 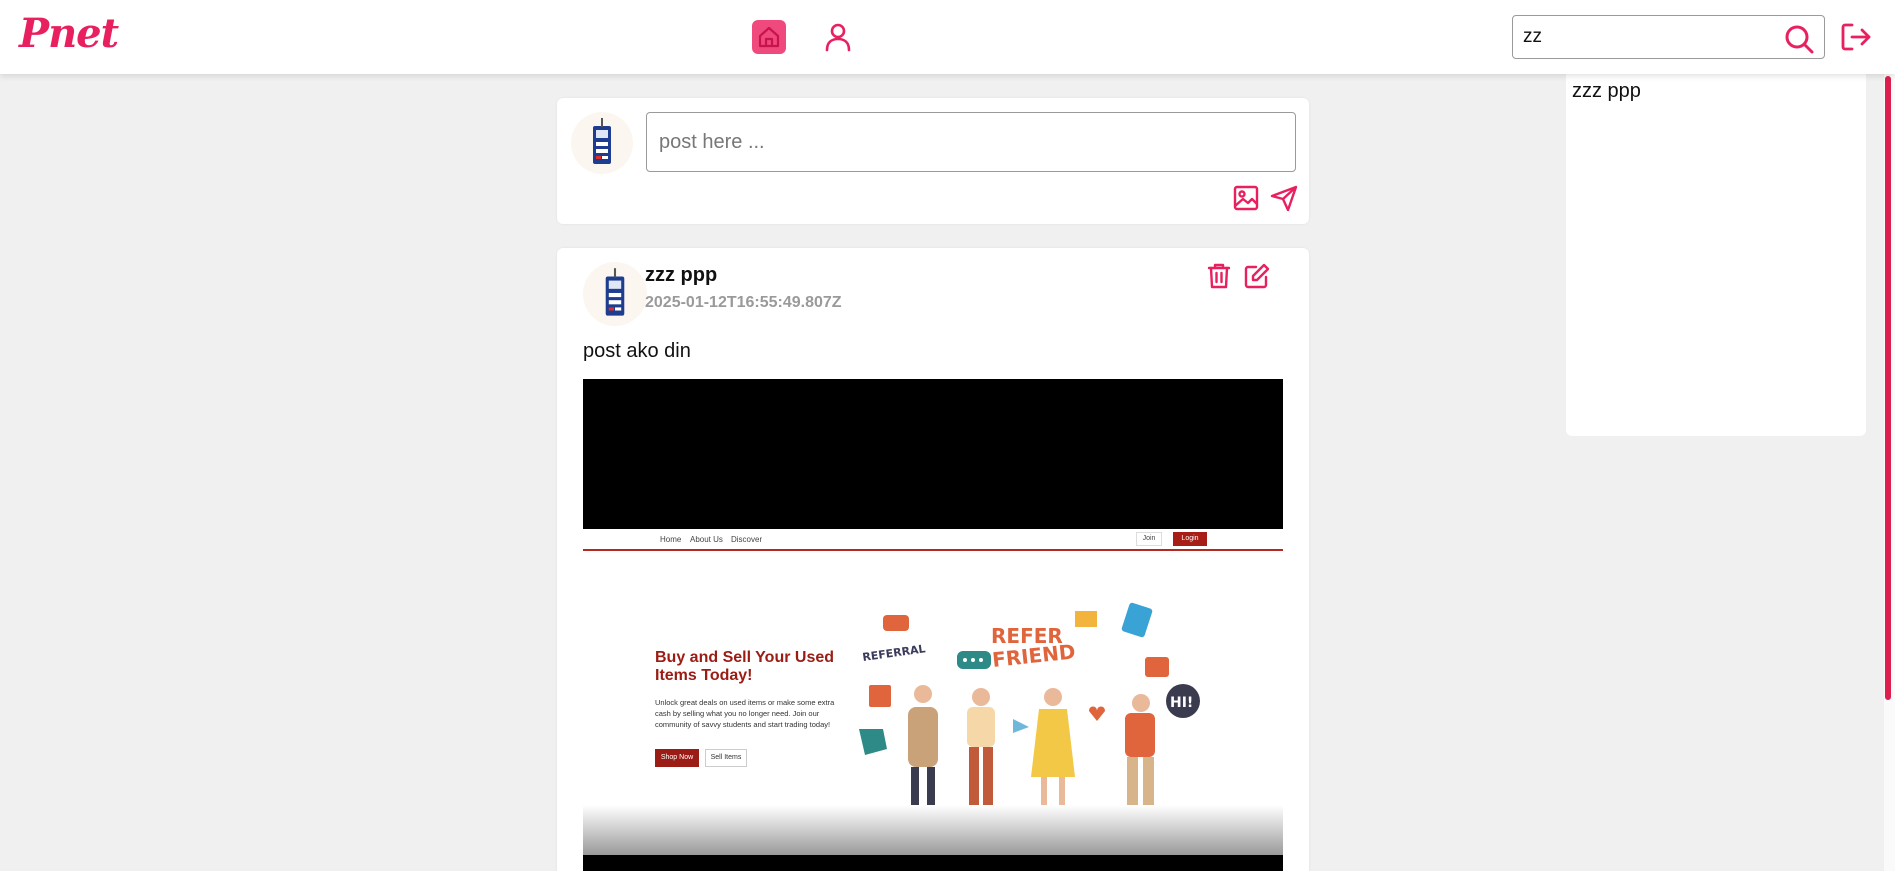 What do you see at coordinates (947, 37) in the screenshot?
I see `top-navbar: Pnet` at bounding box center [947, 37].